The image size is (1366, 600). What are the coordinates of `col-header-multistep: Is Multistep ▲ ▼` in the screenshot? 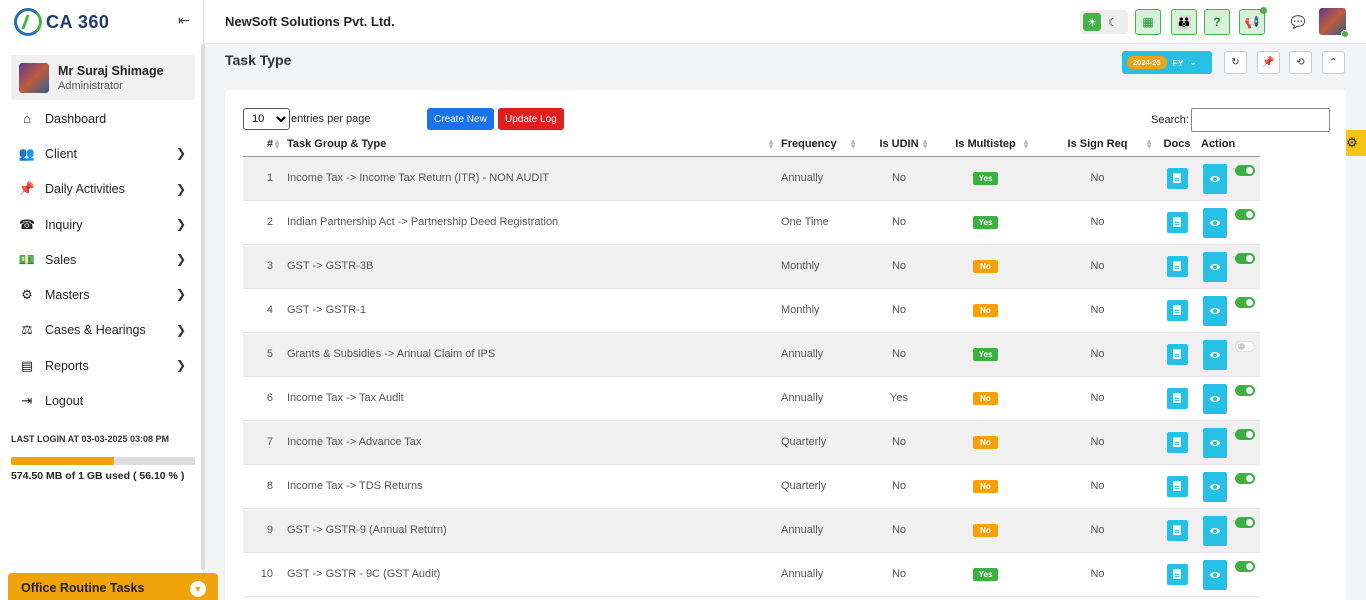 It's located at (985, 145).